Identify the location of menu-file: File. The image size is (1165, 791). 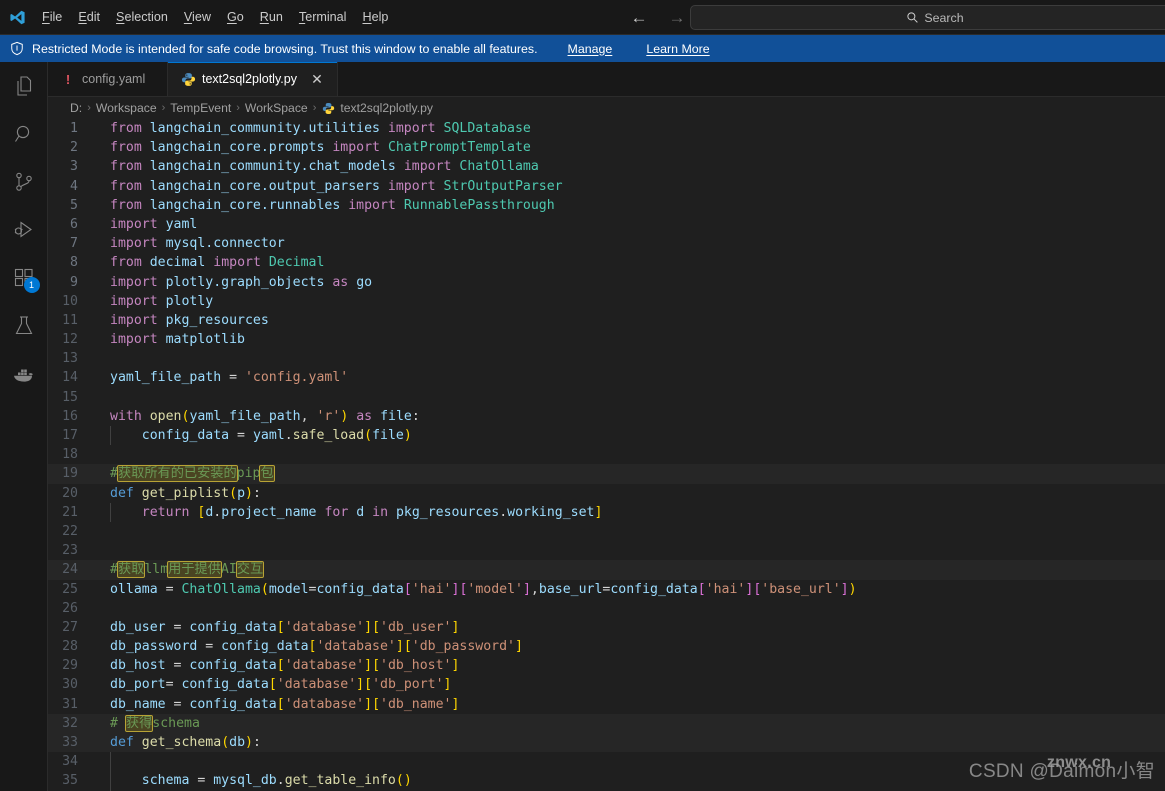
(52, 17).